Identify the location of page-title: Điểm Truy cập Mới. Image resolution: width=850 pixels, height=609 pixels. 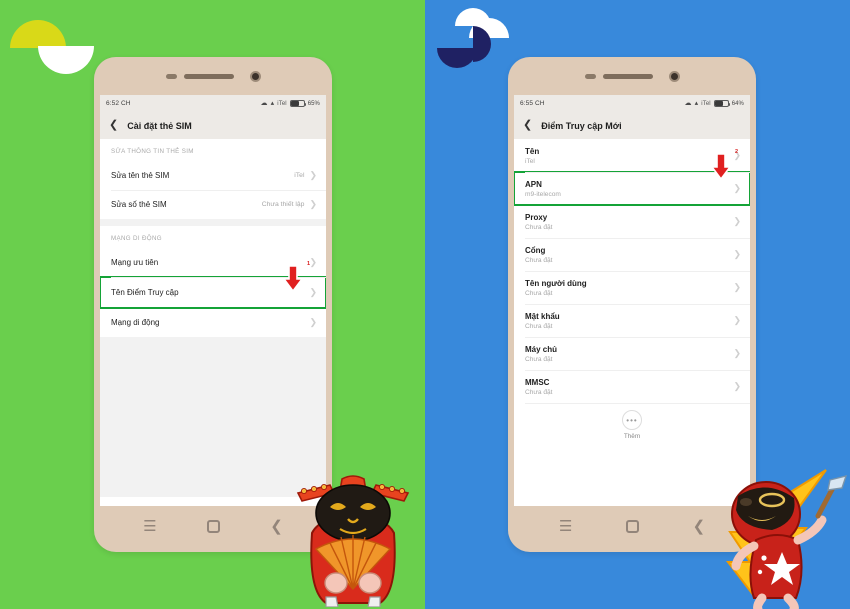
(581, 125).